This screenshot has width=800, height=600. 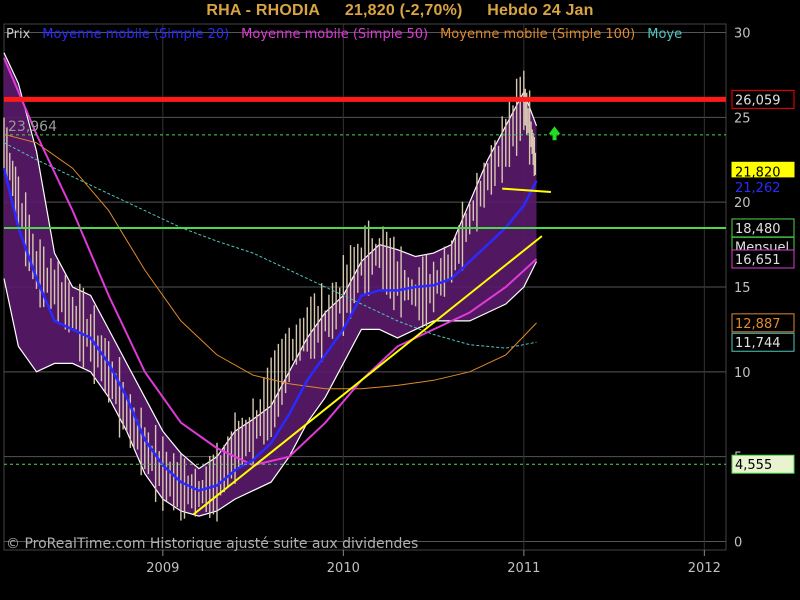 What do you see at coordinates (162, 568) in the screenshot?
I see `x-tick-label: 2009` at bounding box center [162, 568].